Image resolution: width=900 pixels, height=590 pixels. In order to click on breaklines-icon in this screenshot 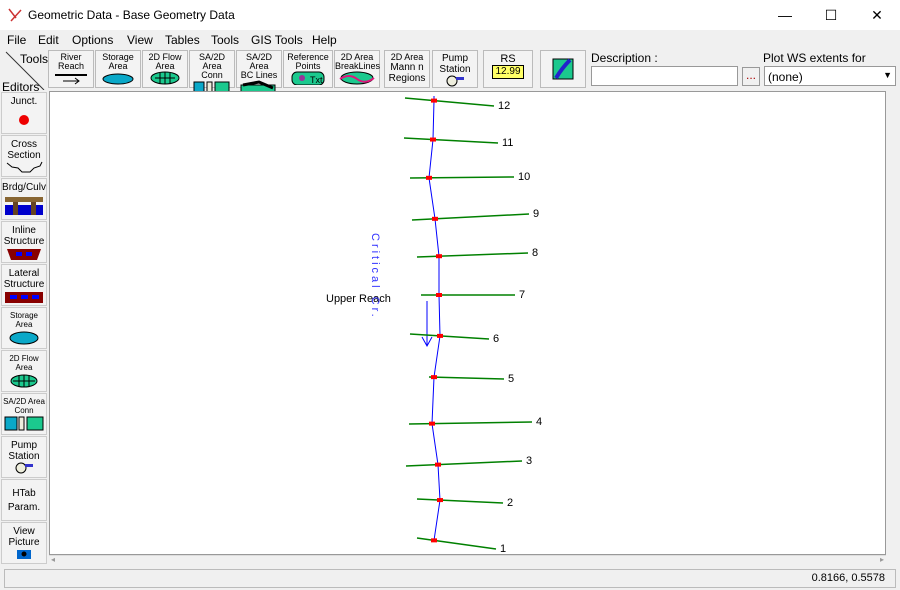, I will do `click(357, 78)`.